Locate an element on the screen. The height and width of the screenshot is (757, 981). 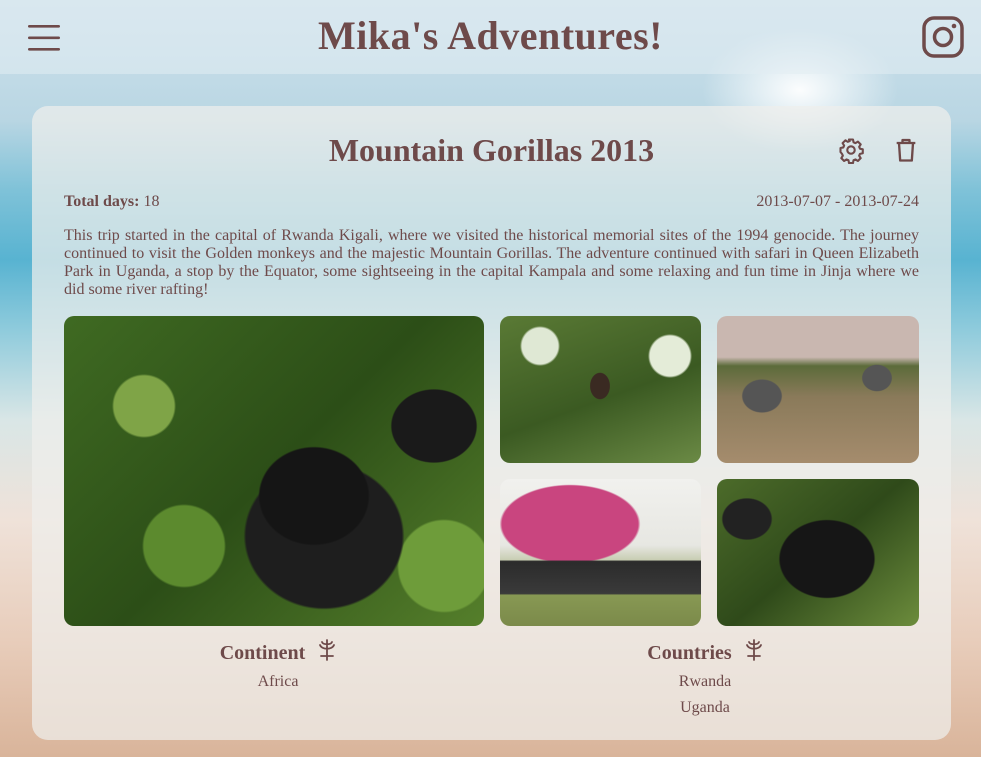
country-item: Rwanda is located at coordinates (705, 682).